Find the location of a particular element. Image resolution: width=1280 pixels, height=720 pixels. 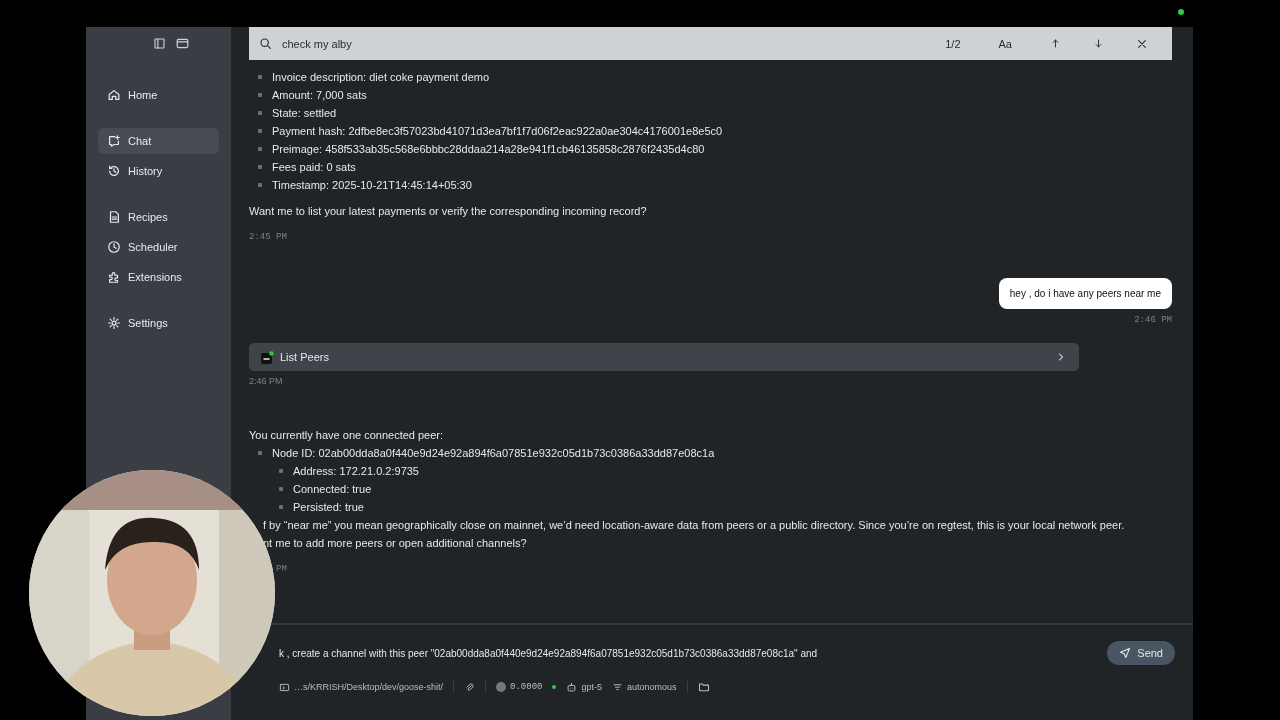

message-input: k , create a channel with this peer "02ab00dda8a0f440e9d24e92a894f6a07851e932c05d1b73c0386a33dd87e08c1a" and is located at coordinates (688, 653).